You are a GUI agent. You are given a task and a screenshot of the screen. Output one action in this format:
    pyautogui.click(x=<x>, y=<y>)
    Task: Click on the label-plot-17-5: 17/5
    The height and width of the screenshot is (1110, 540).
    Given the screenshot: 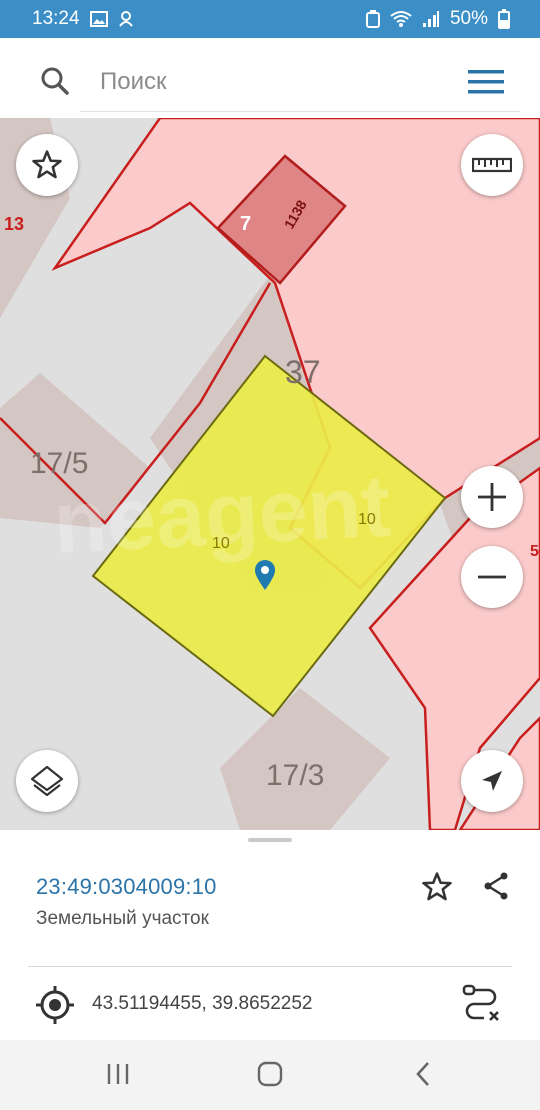 What is the action you would take?
    pyautogui.click(x=59, y=463)
    